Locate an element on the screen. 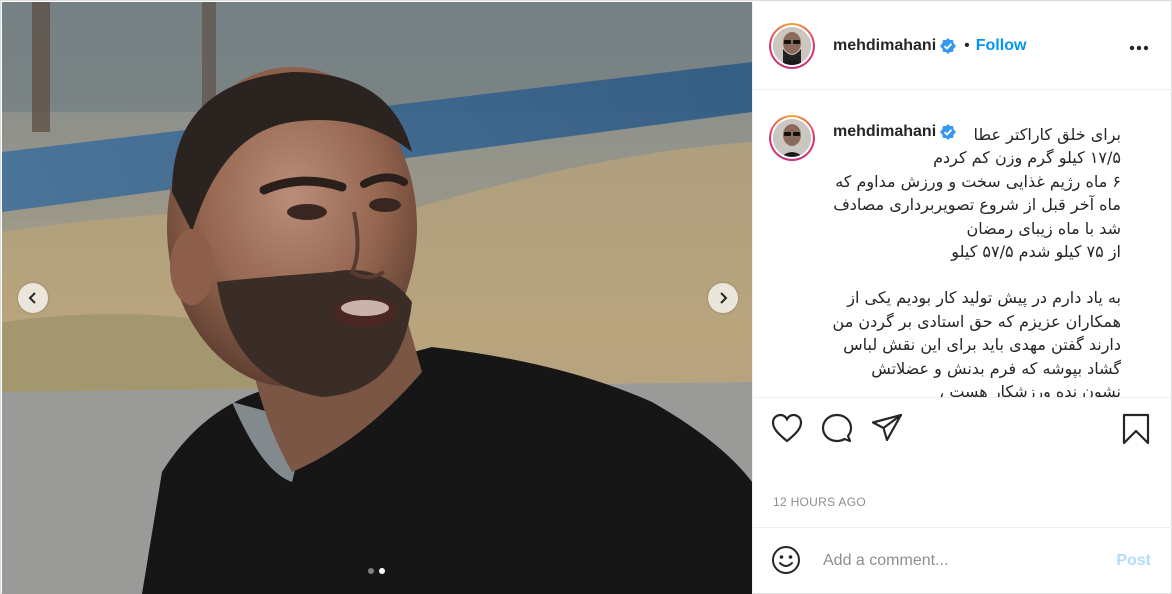 The image size is (1172, 594). comment-bar: Post is located at coordinates (962, 560).